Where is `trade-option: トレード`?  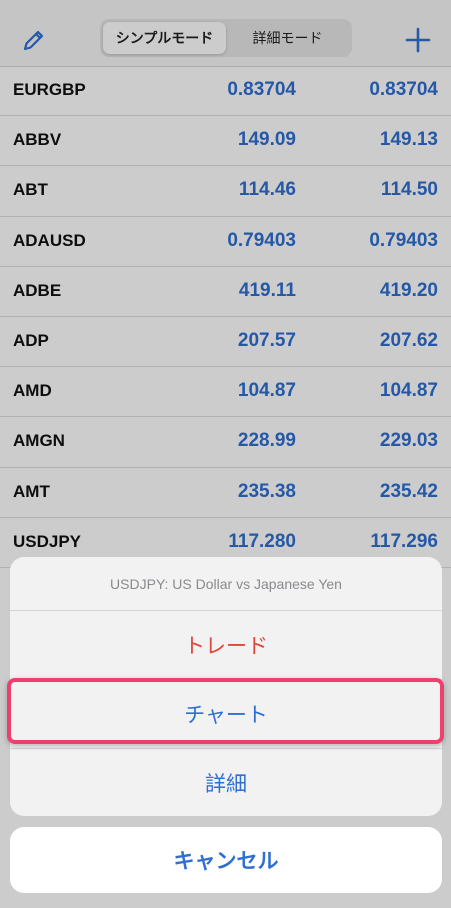 trade-option: トレード is located at coordinates (226, 645).